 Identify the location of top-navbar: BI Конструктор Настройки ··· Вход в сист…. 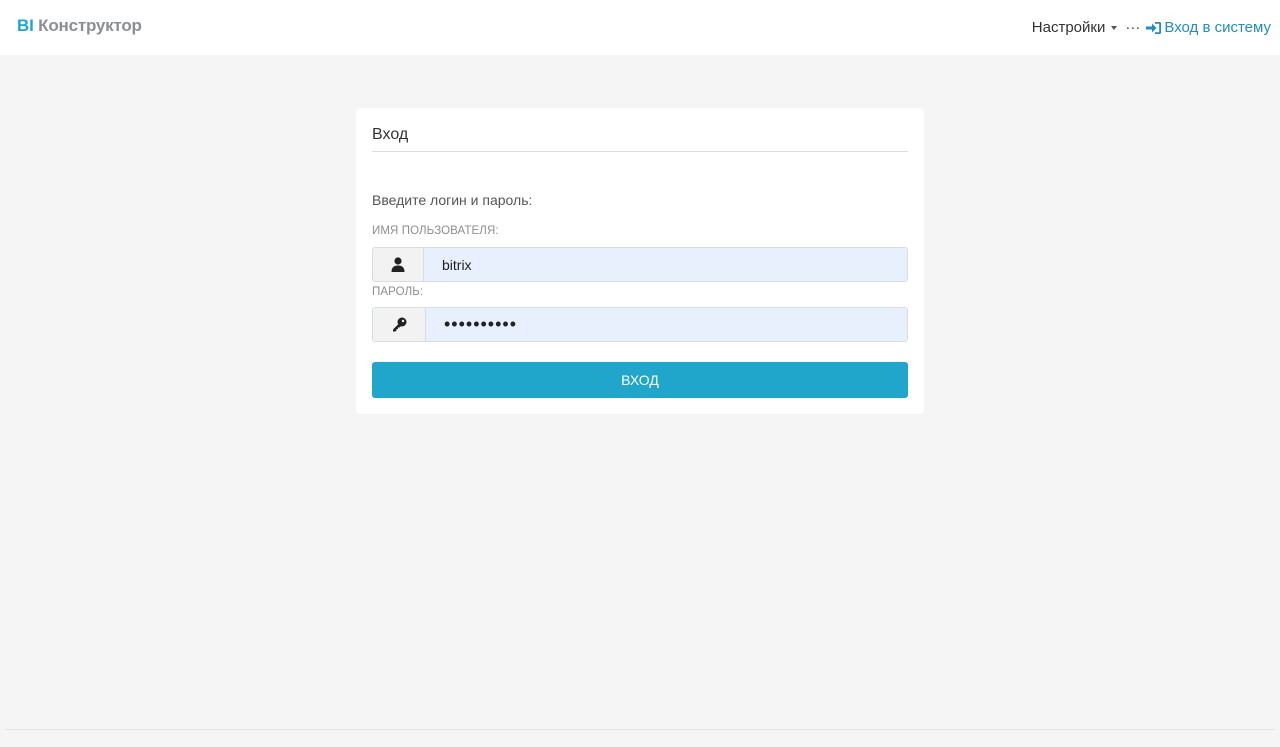
(640, 27).